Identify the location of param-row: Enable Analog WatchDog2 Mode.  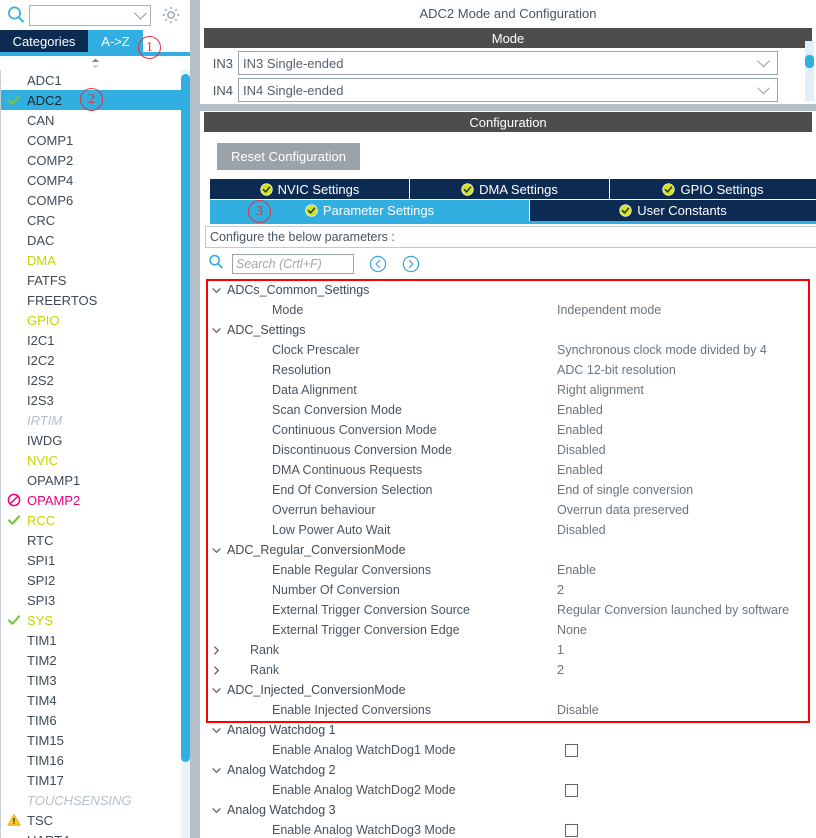
(510, 790).